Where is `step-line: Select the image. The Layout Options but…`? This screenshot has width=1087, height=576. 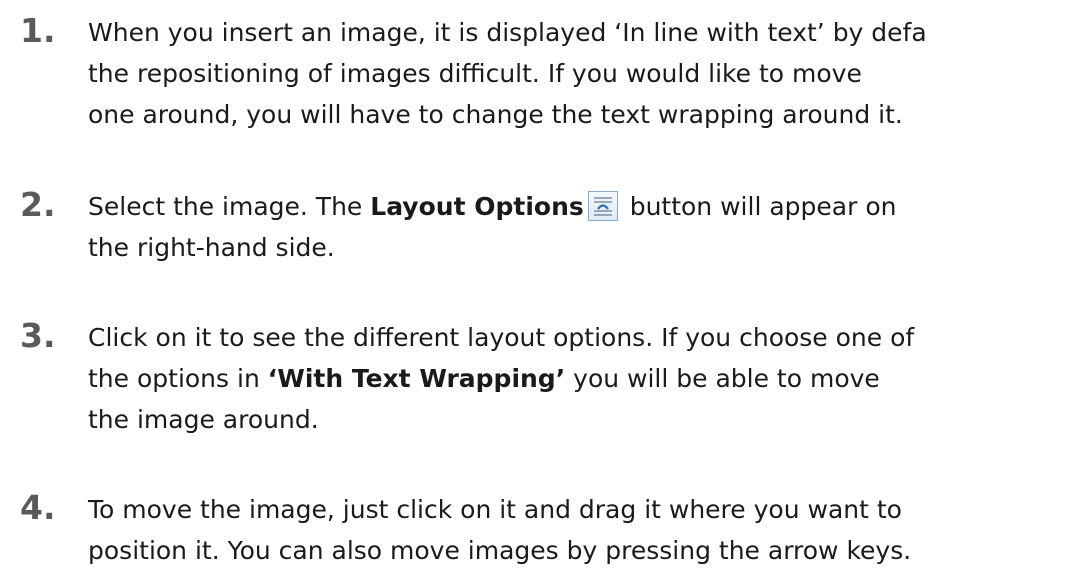
step-line: Select the image. The Layout Options but… is located at coordinates (587, 206).